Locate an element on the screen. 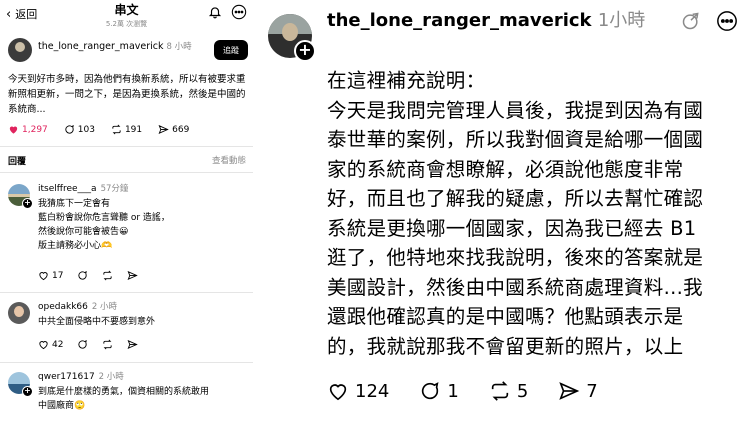 Image resolution: width=750 pixels, height=422 pixels. comment-line: 中共全面侵略中不要感到意外 is located at coordinates (97, 322).